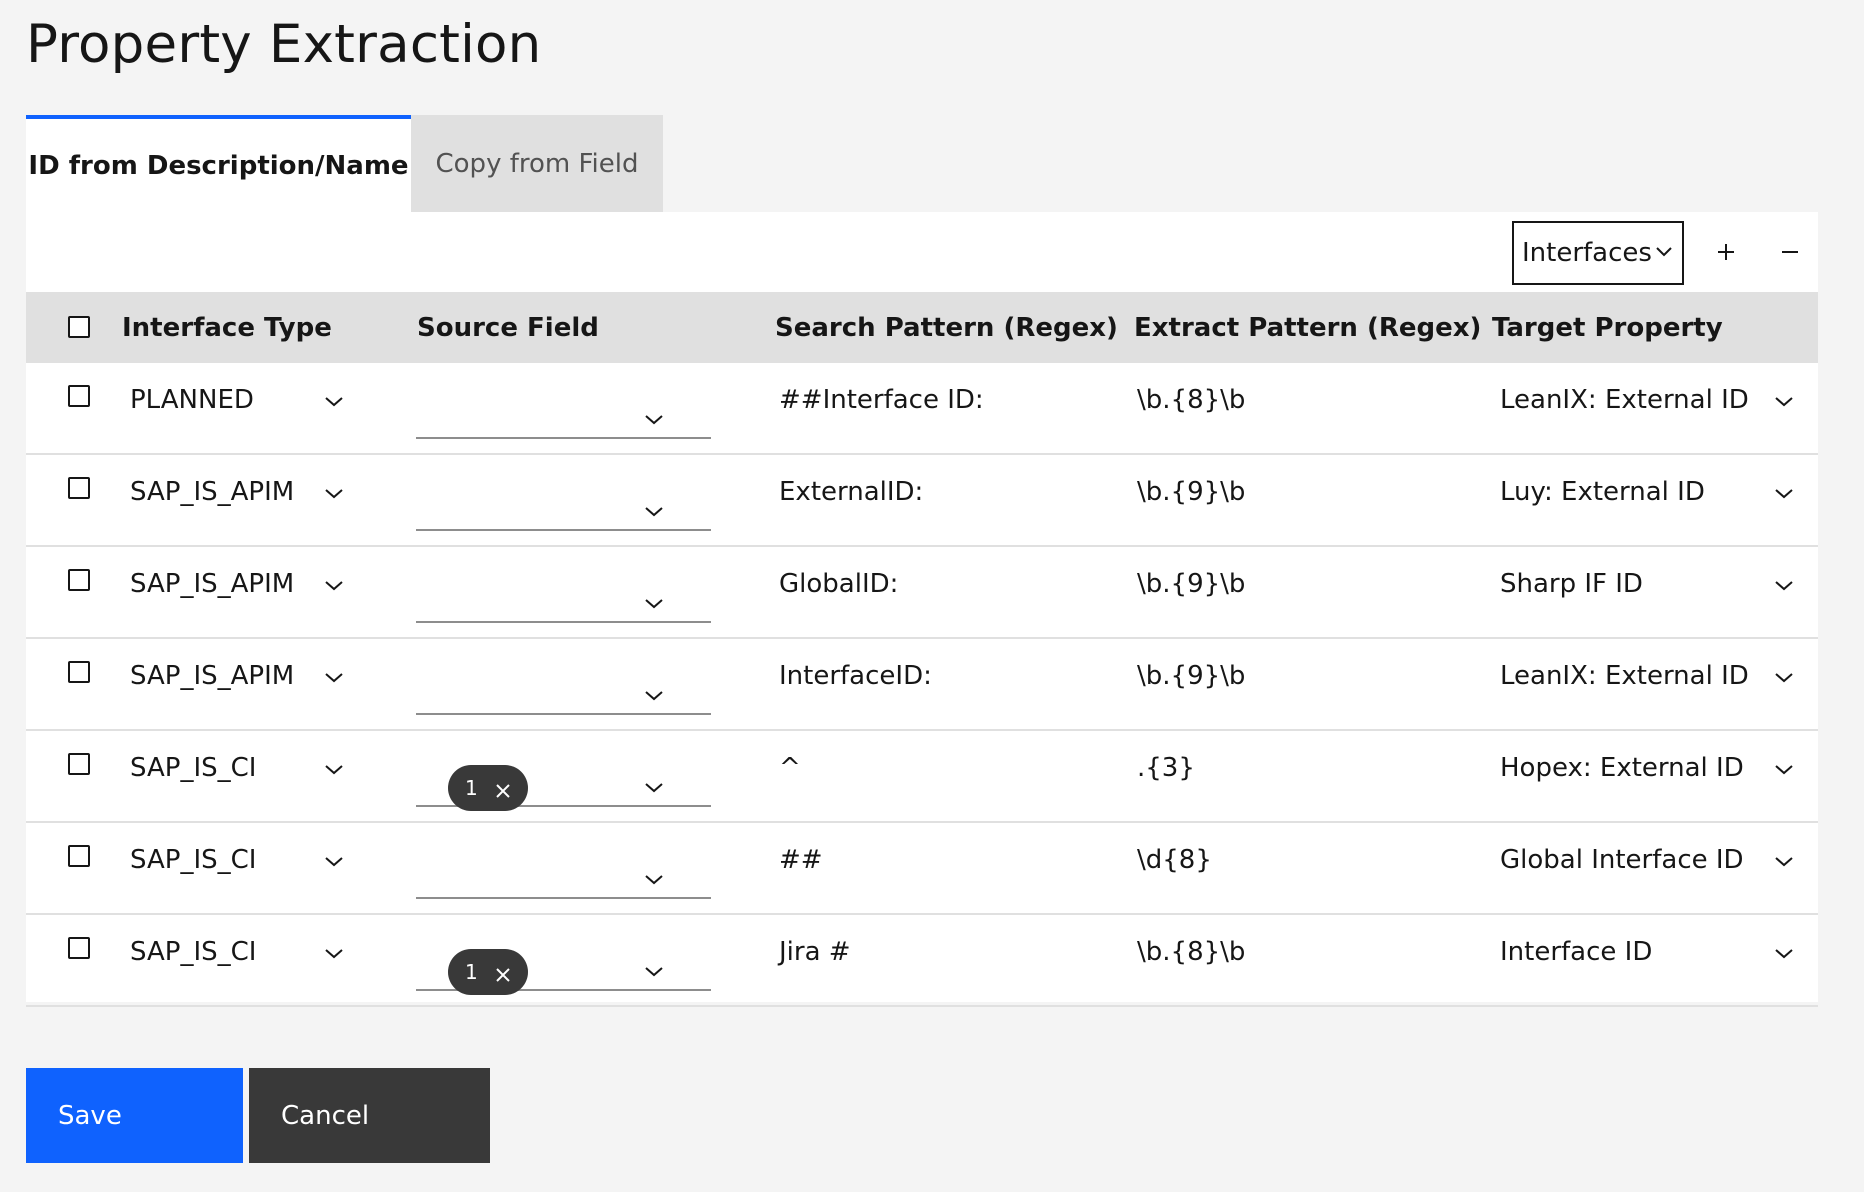 The height and width of the screenshot is (1192, 1864). Describe the element at coordinates (881, 400) in the screenshot. I see `search-pattern-value: ##Interface ID:` at that location.